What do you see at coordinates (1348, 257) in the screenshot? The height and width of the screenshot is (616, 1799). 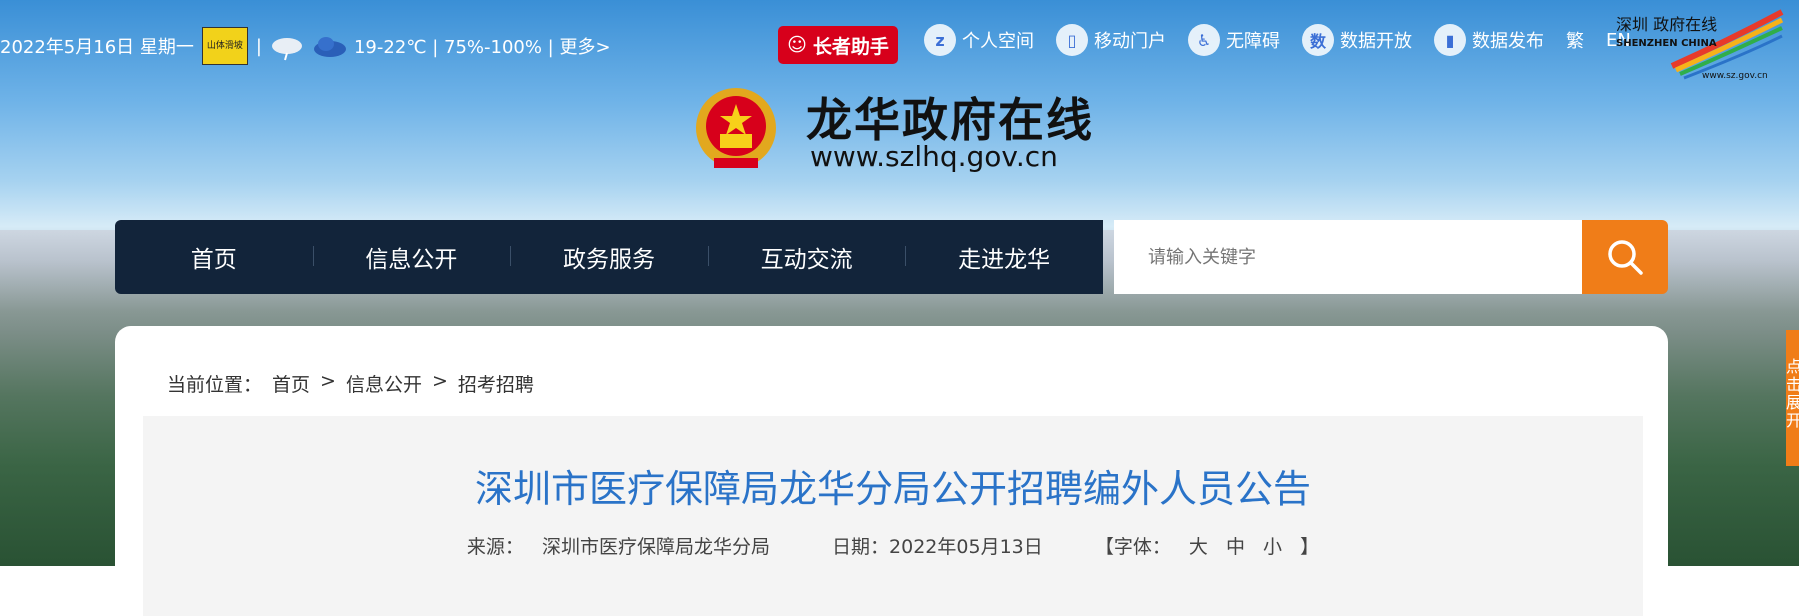 I see `search-input` at bounding box center [1348, 257].